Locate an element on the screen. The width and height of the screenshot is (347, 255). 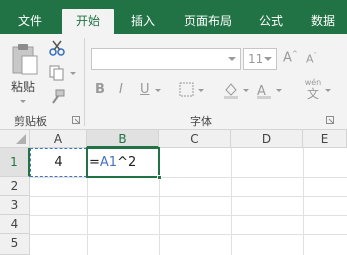
decrease-font-size-button: Aˇ is located at coordinates (315, 61).